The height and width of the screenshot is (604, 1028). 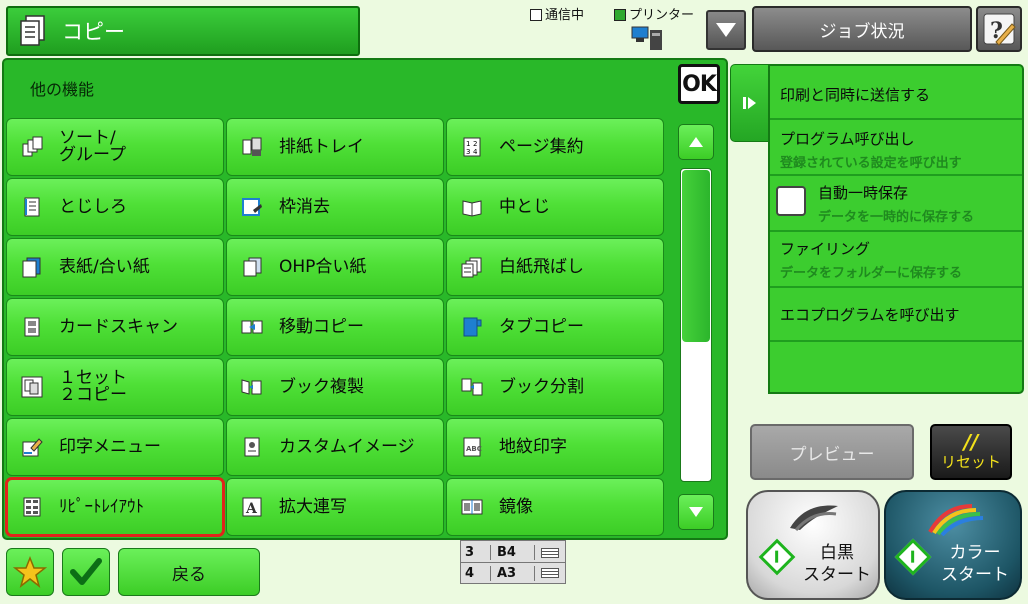 I want to click on pattern-print-icon: ABC, so click(x=472, y=447).